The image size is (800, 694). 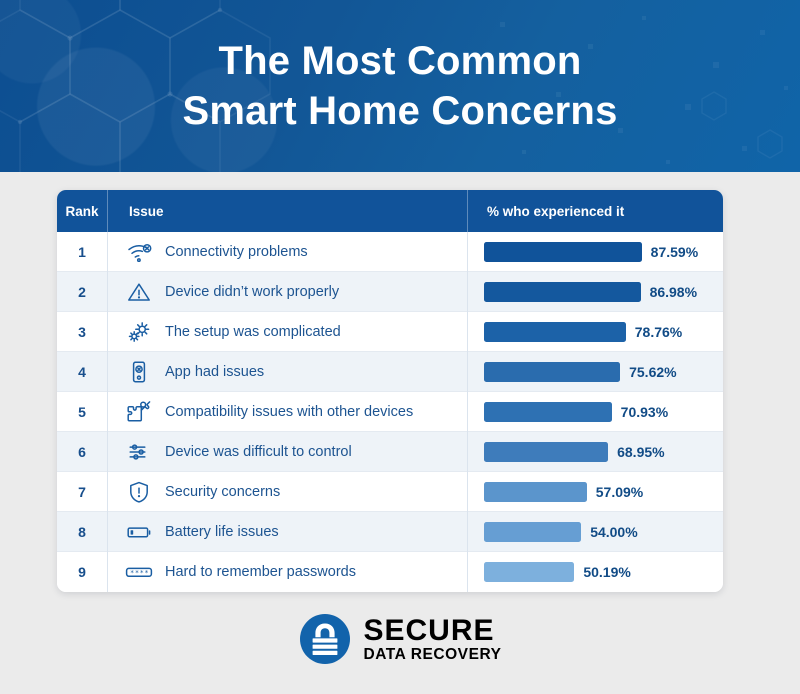 What do you see at coordinates (287, 211) in the screenshot?
I see `column-header-issue: Issue` at bounding box center [287, 211].